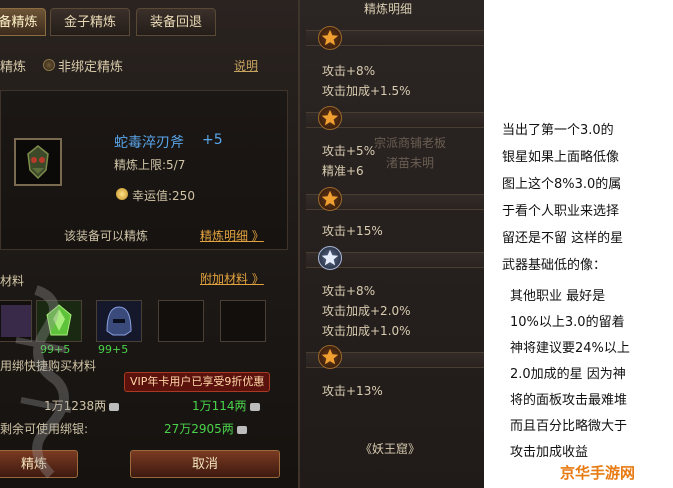  I want to click on axe-item-icon, so click(38, 162).